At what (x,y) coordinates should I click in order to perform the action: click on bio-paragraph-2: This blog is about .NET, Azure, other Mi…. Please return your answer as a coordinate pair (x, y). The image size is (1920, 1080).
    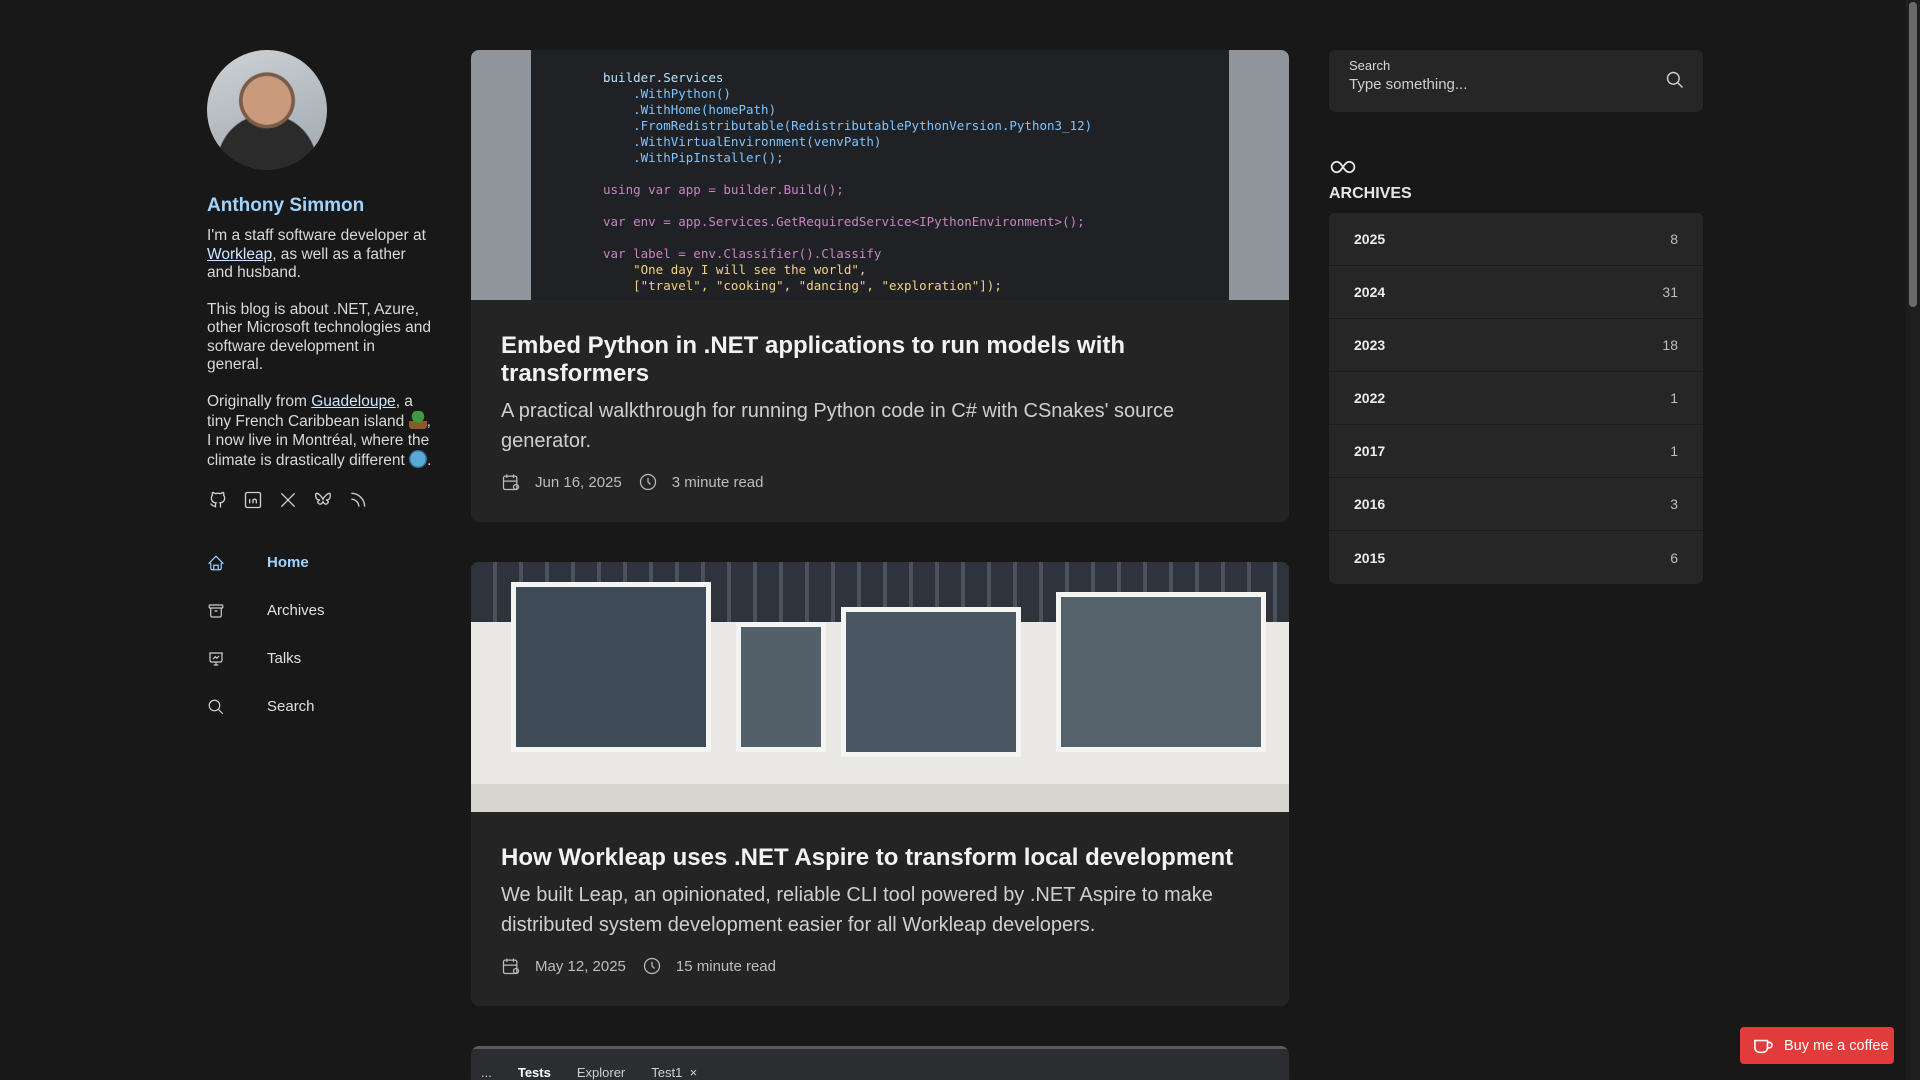
    Looking at the image, I should click on (319, 337).